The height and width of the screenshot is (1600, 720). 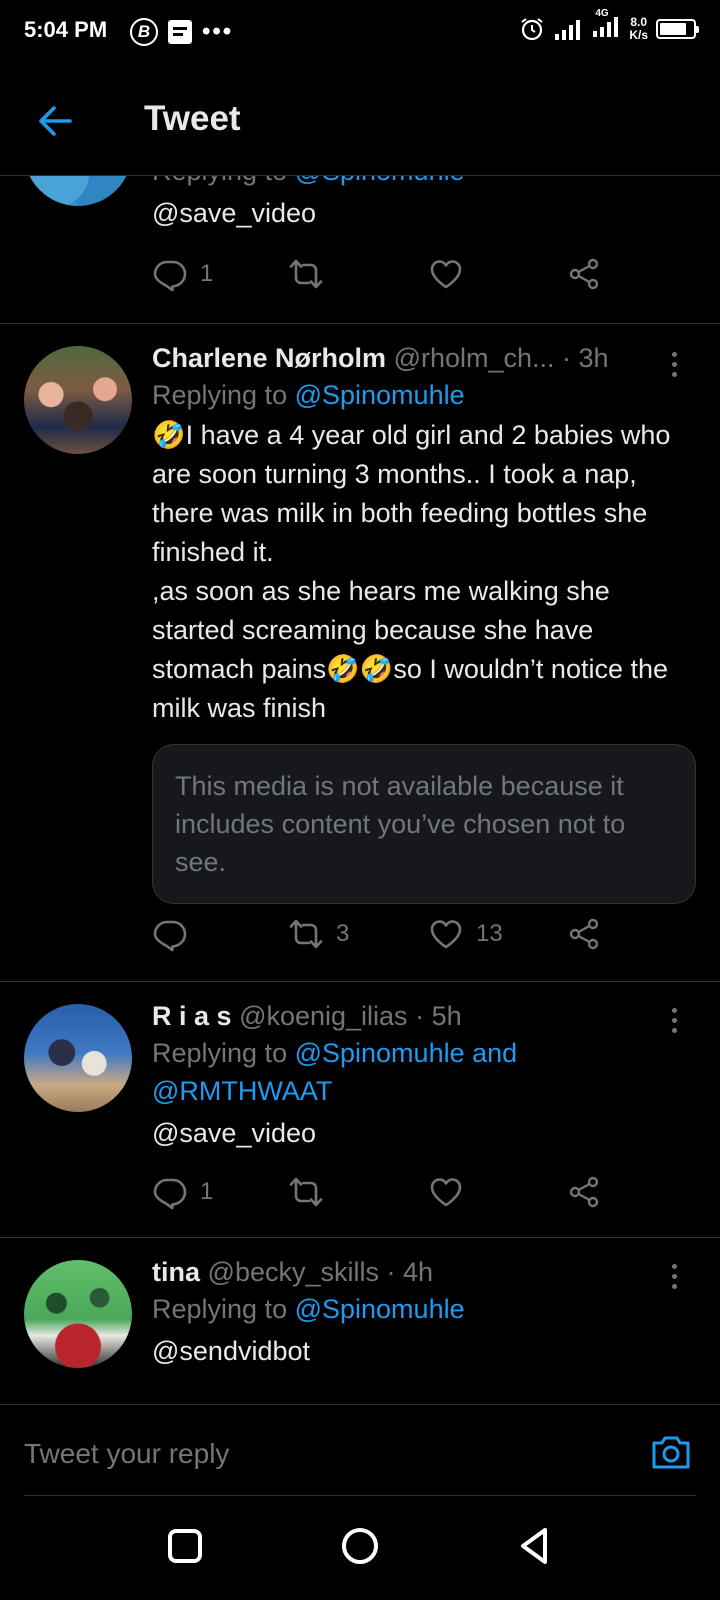 What do you see at coordinates (438, 1016) in the screenshot?
I see `tweet-time: · 5h` at bounding box center [438, 1016].